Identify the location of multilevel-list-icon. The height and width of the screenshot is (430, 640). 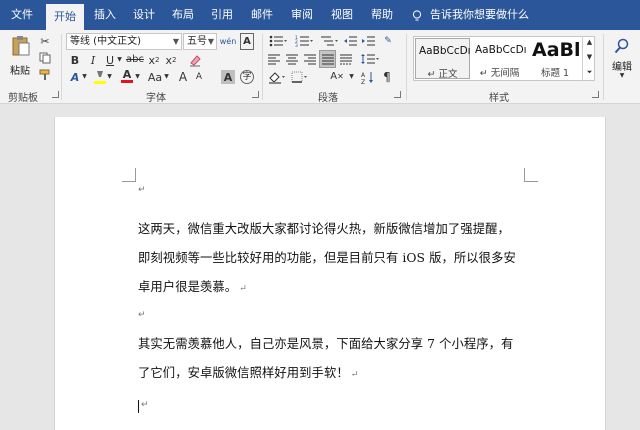
(329, 41).